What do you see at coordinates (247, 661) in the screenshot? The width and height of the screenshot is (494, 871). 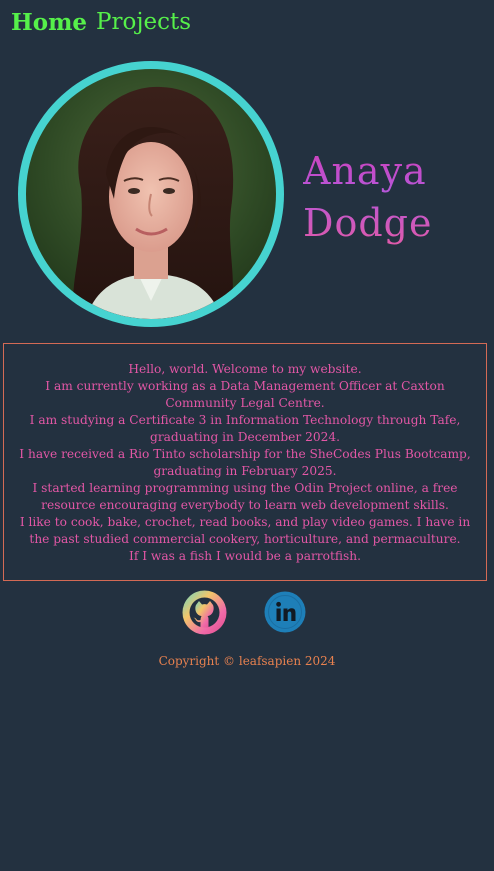 I see `footer-copyright: Copyright © leafsapien 2024` at bounding box center [247, 661].